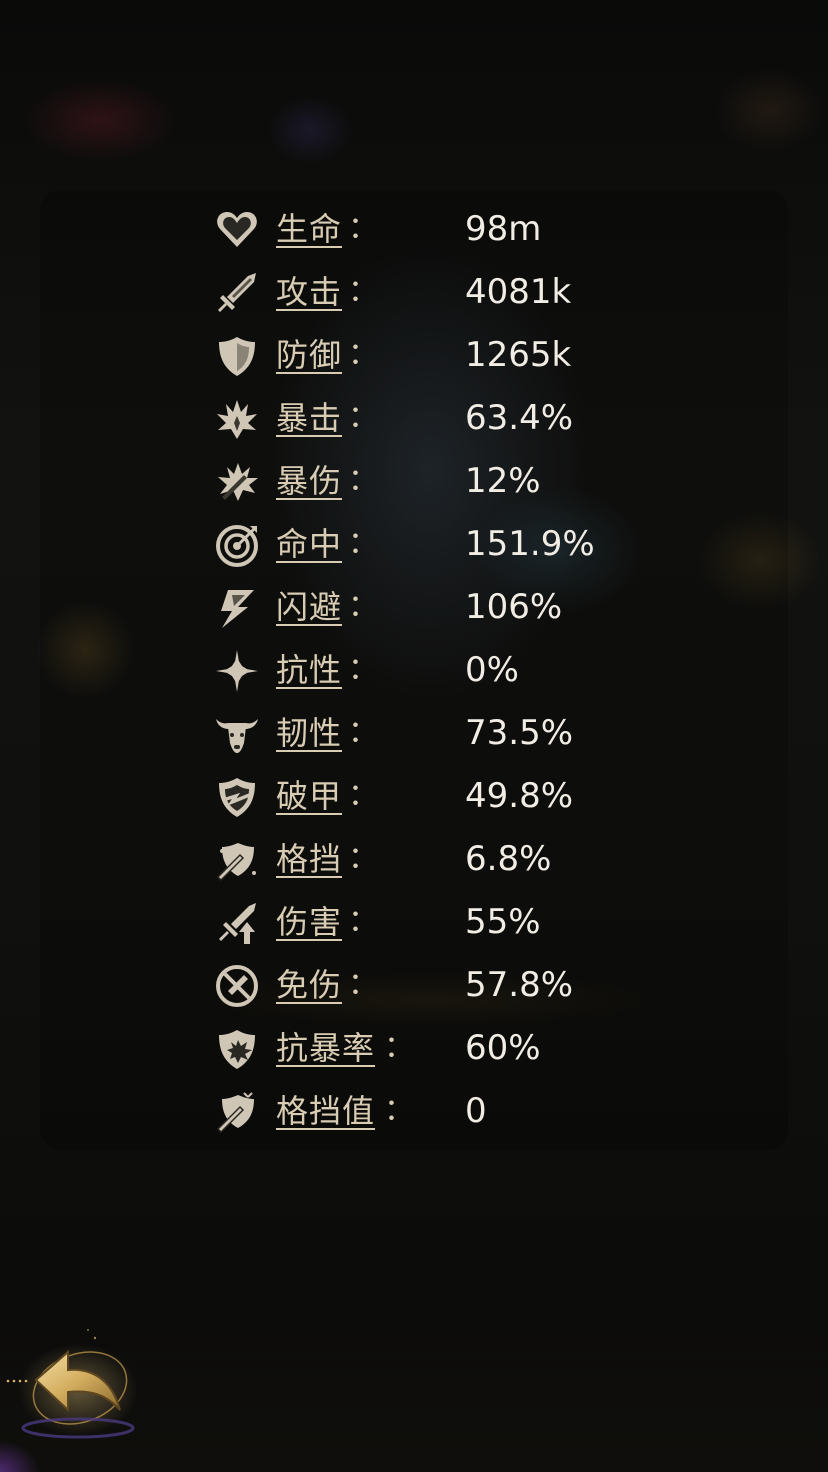  What do you see at coordinates (514, 607) in the screenshot?
I see `stat-value: 106%` at bounding box center [514, 607].